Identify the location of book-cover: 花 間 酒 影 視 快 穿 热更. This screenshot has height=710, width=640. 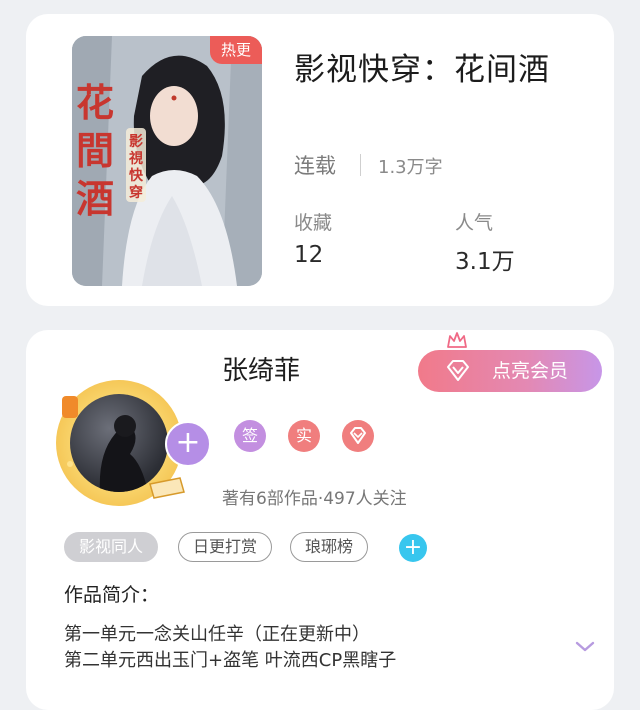
(167, 161).